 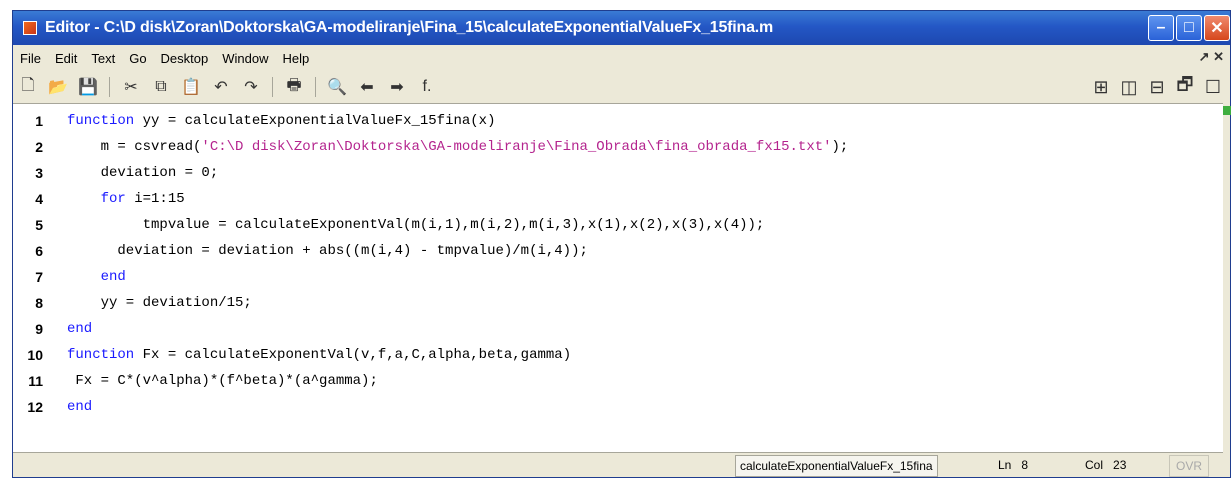 I want to click on redo-icon: ↷, so click(x=251, y=87).